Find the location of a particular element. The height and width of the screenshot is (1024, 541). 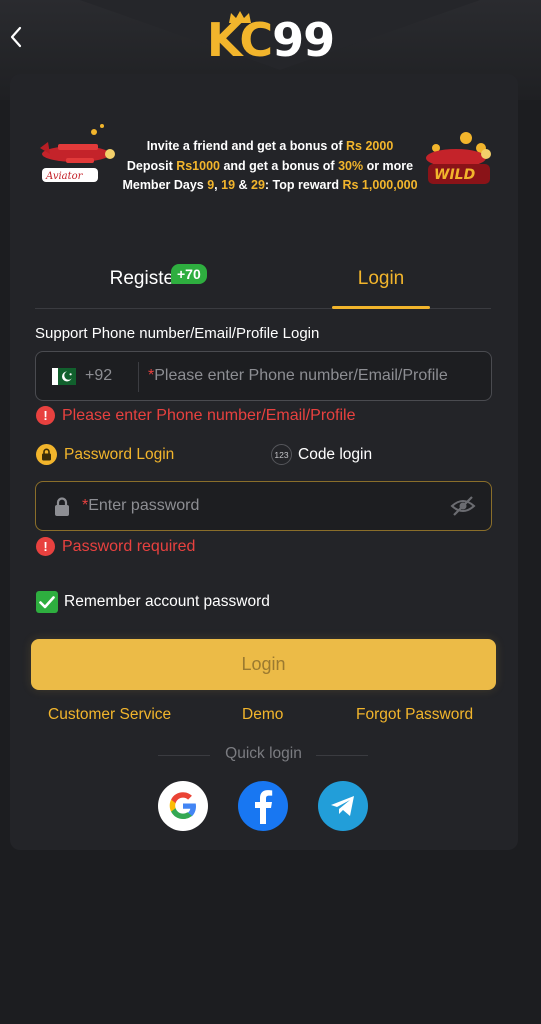

customer-service-link: Customer Service is located at coordinates (109, 715).